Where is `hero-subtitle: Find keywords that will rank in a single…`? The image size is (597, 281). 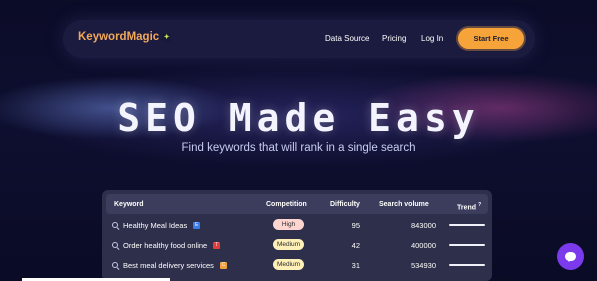 hero-subtitle: Find keywords that will rank in a single… is located at coordinates (298, 148).